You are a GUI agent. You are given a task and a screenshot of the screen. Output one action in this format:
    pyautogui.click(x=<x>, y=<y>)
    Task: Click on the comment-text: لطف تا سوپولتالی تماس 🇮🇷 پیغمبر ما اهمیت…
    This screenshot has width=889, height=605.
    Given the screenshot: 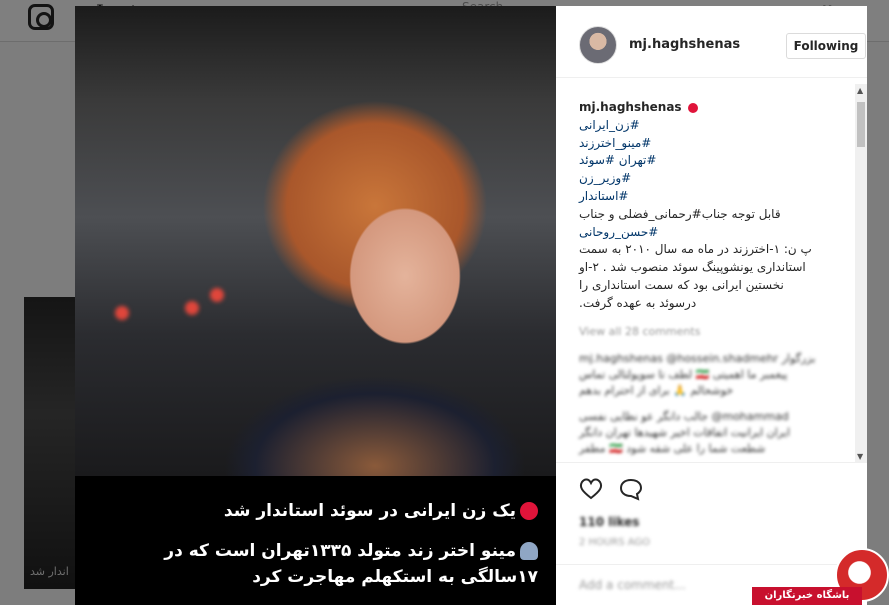 What is the action you would take?
    pyautogui.click(x=683, y=374)
    